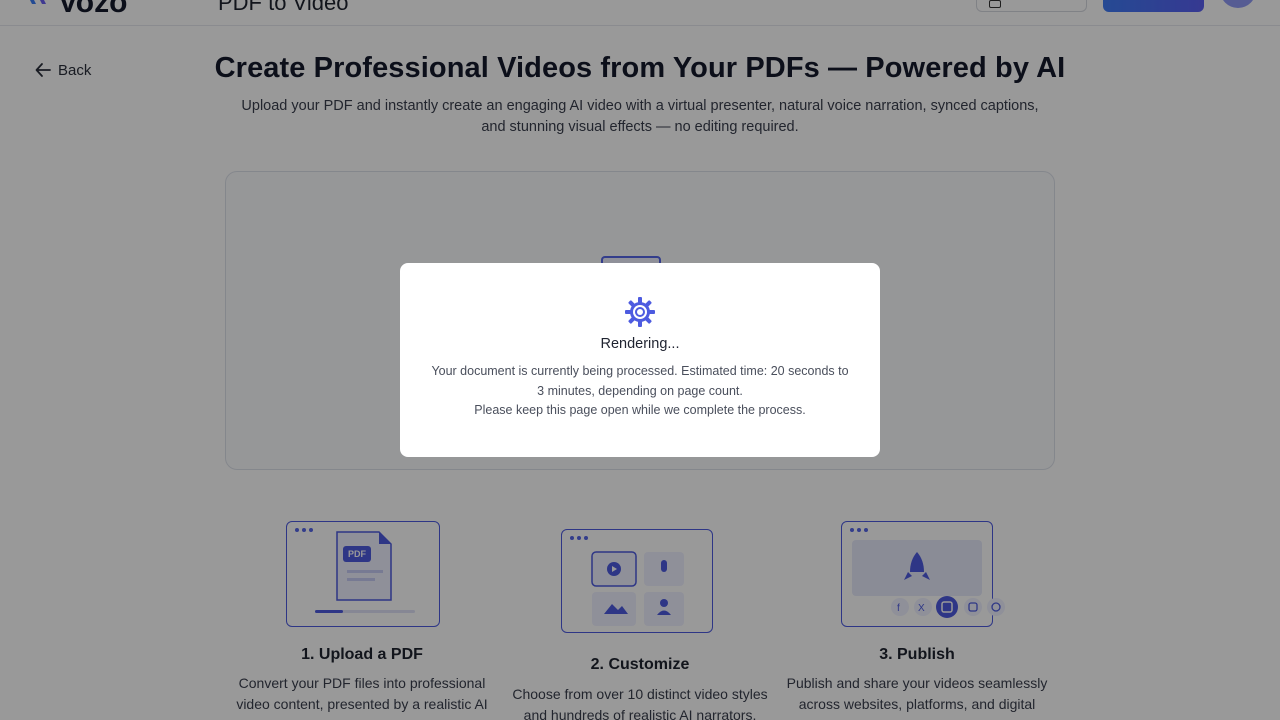  What do you see at coordinates (640, 312) in the screenshot?
I see `gear-icon` at bounding box center [640, 312].